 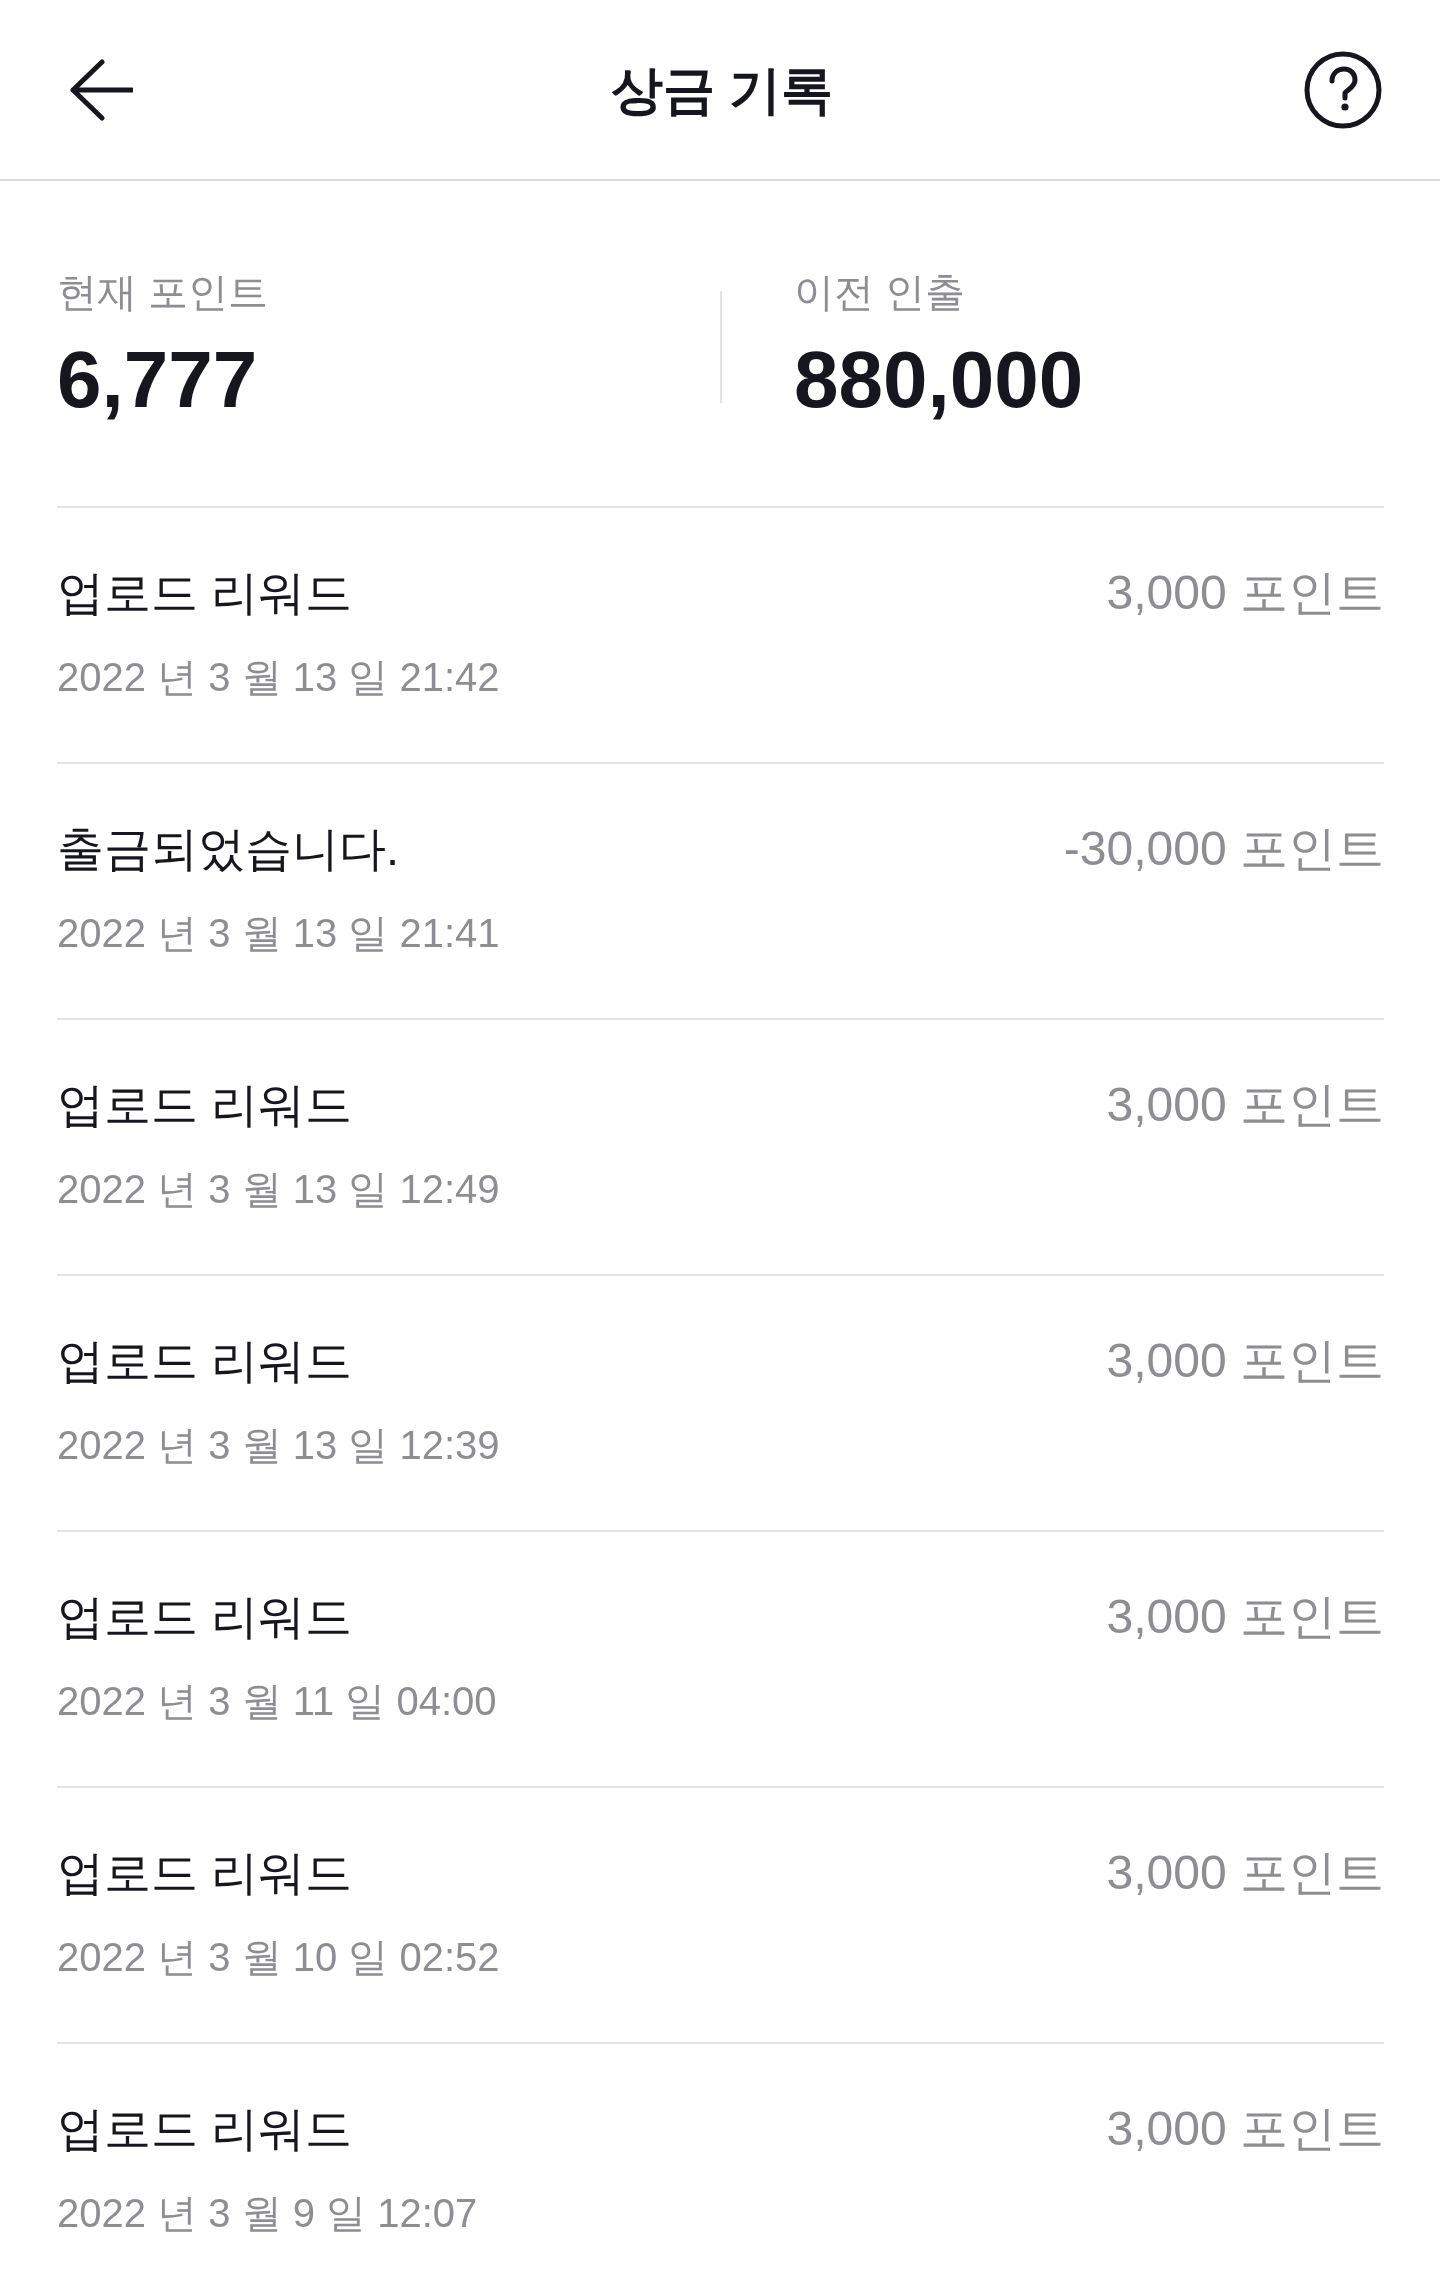 I want to click on record-date: 2022 년 3 월 13 일 12:49, so click(x=278, y=1189).